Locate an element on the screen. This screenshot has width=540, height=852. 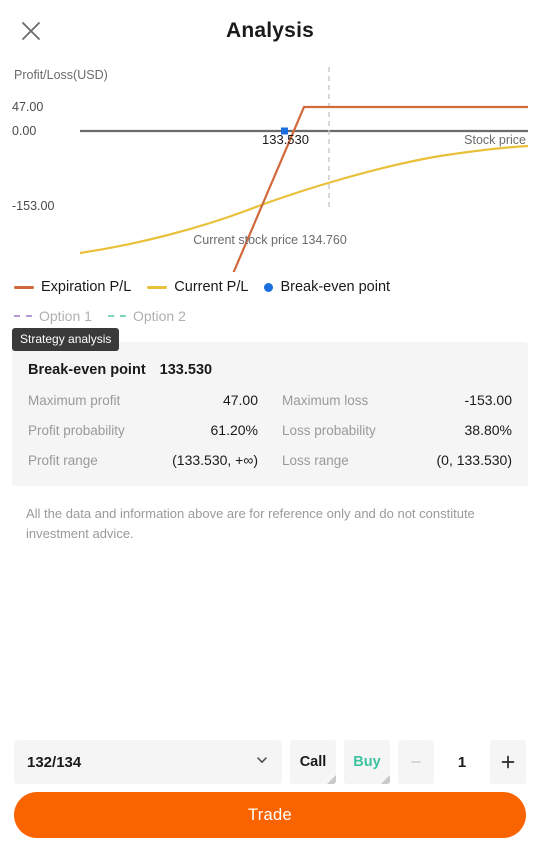
legend-item-option-1: Option 1 is located at coordinates (53, 316).